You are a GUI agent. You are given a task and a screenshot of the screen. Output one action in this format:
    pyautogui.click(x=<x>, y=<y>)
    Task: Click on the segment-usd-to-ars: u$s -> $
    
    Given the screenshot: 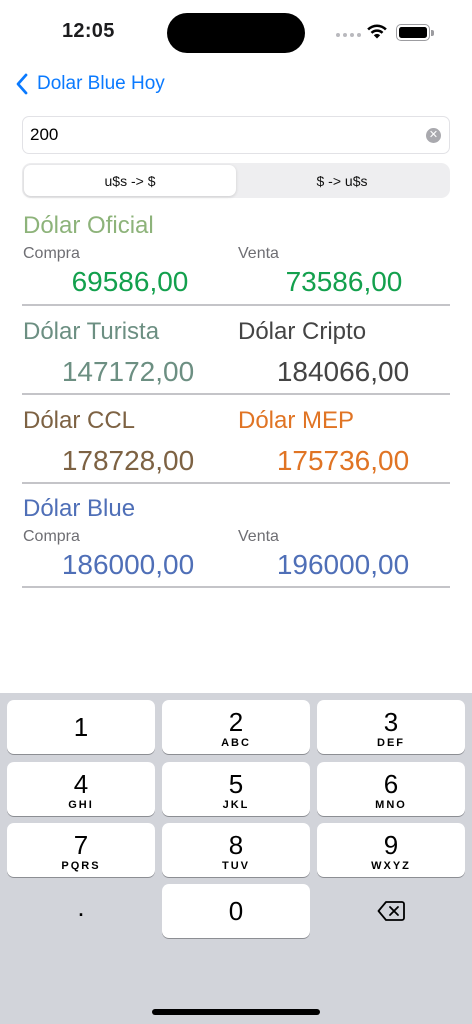 What is the action you would take?
    pyautogui.click(x=130, y=180)
    